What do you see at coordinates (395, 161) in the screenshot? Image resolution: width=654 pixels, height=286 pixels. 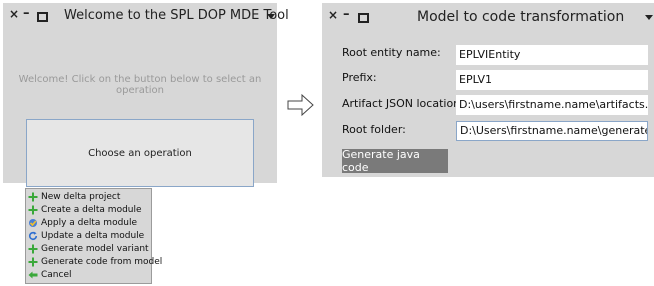 I see `generate-java-code-button: Generate java code` at bounding box center [395, 161].